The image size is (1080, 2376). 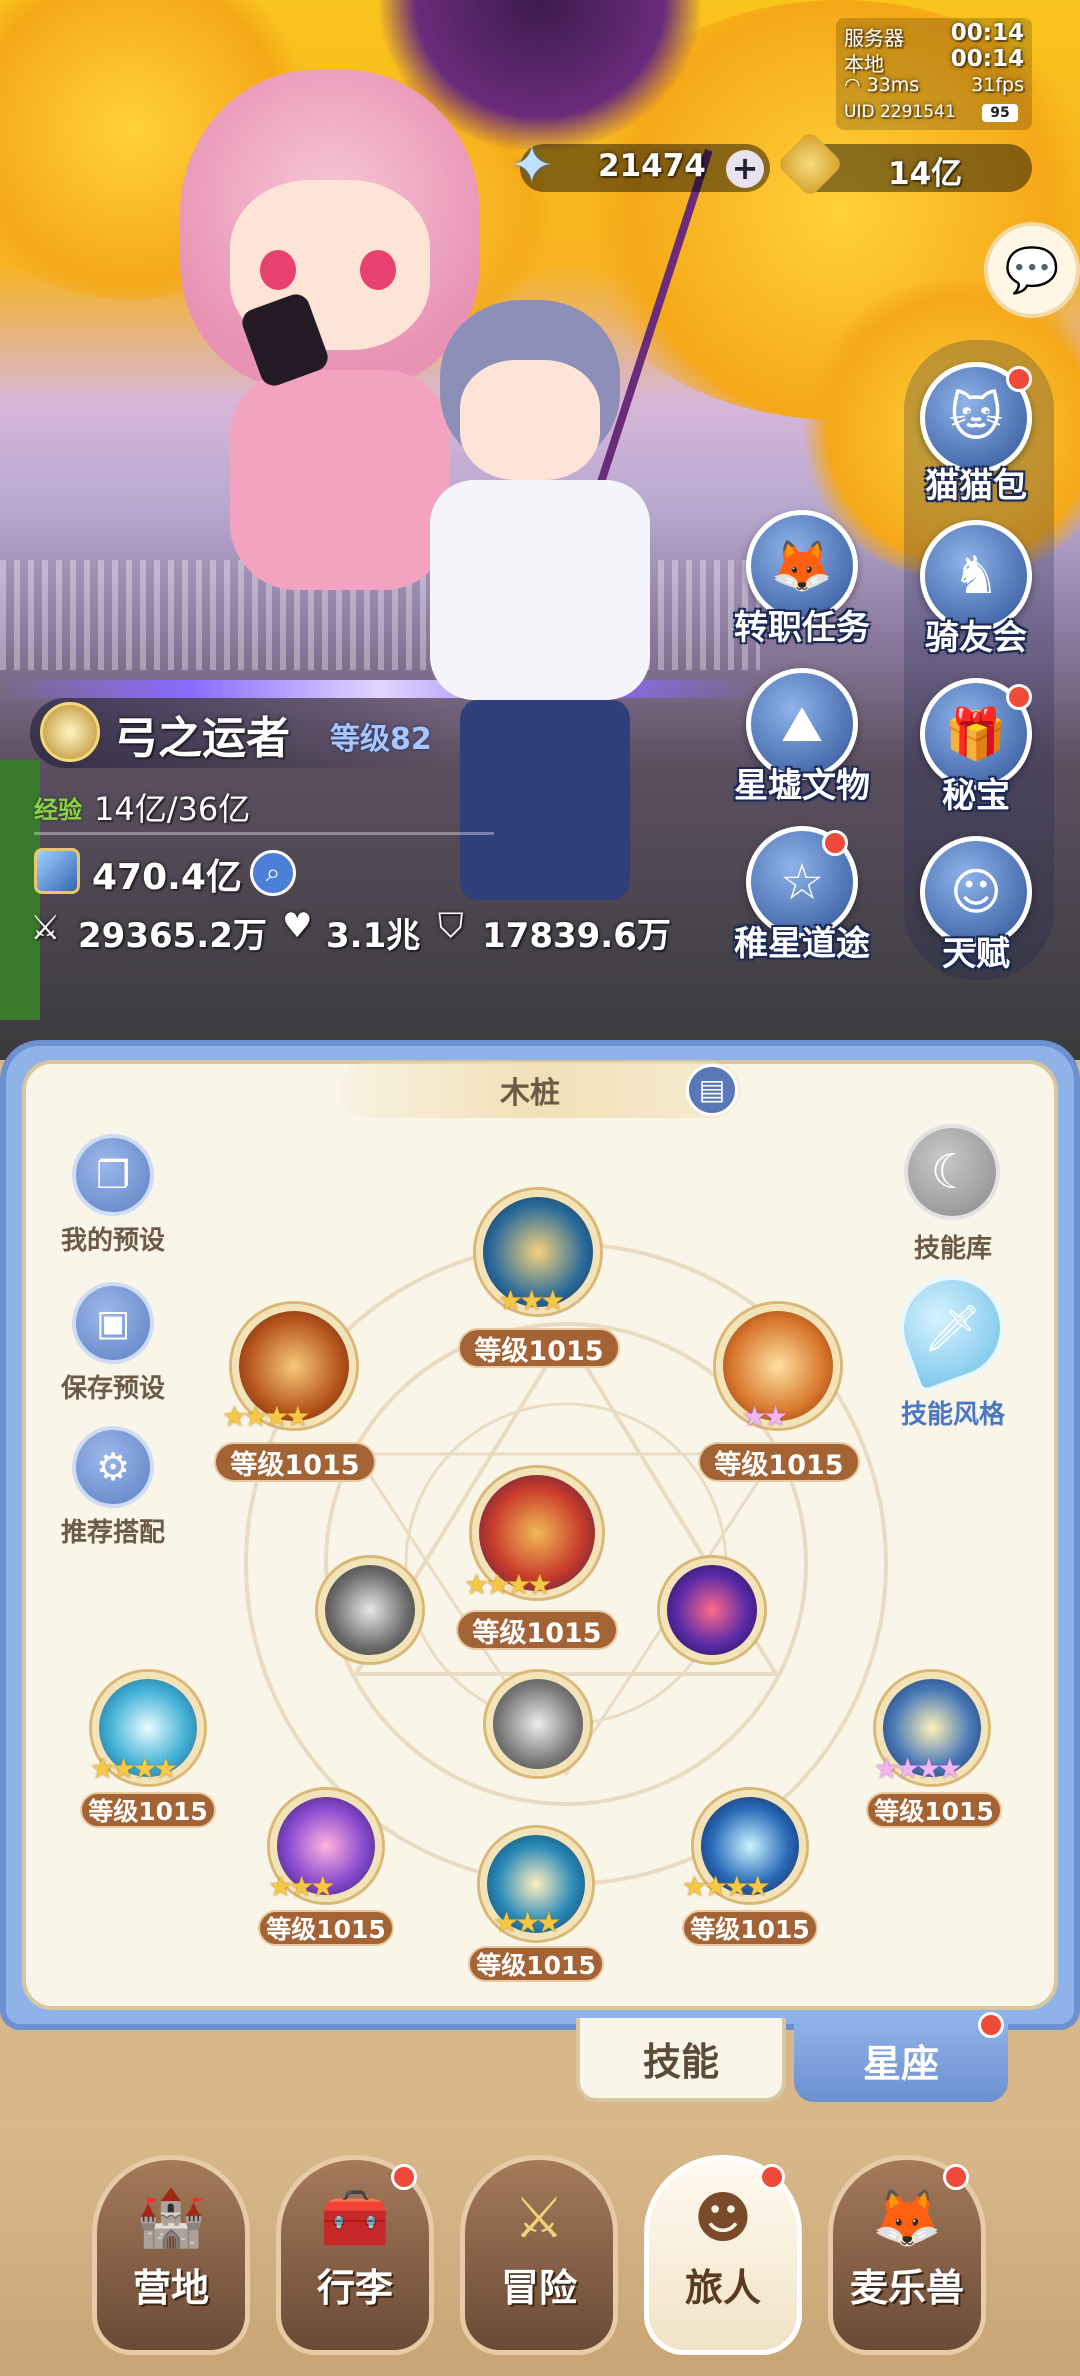 I want to click on nav-adventure: ⚔ 冒险, so click(x=539, y=2255).